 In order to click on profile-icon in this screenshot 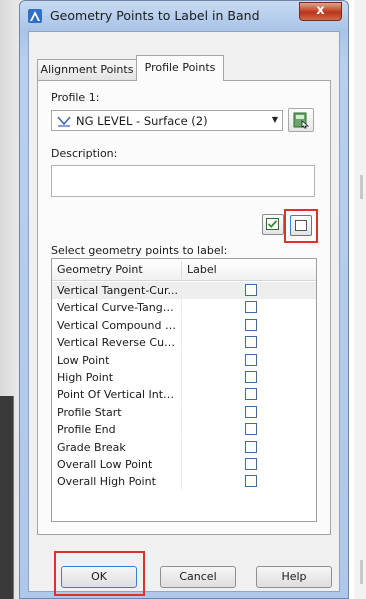, I will do `click(64, 121)`.